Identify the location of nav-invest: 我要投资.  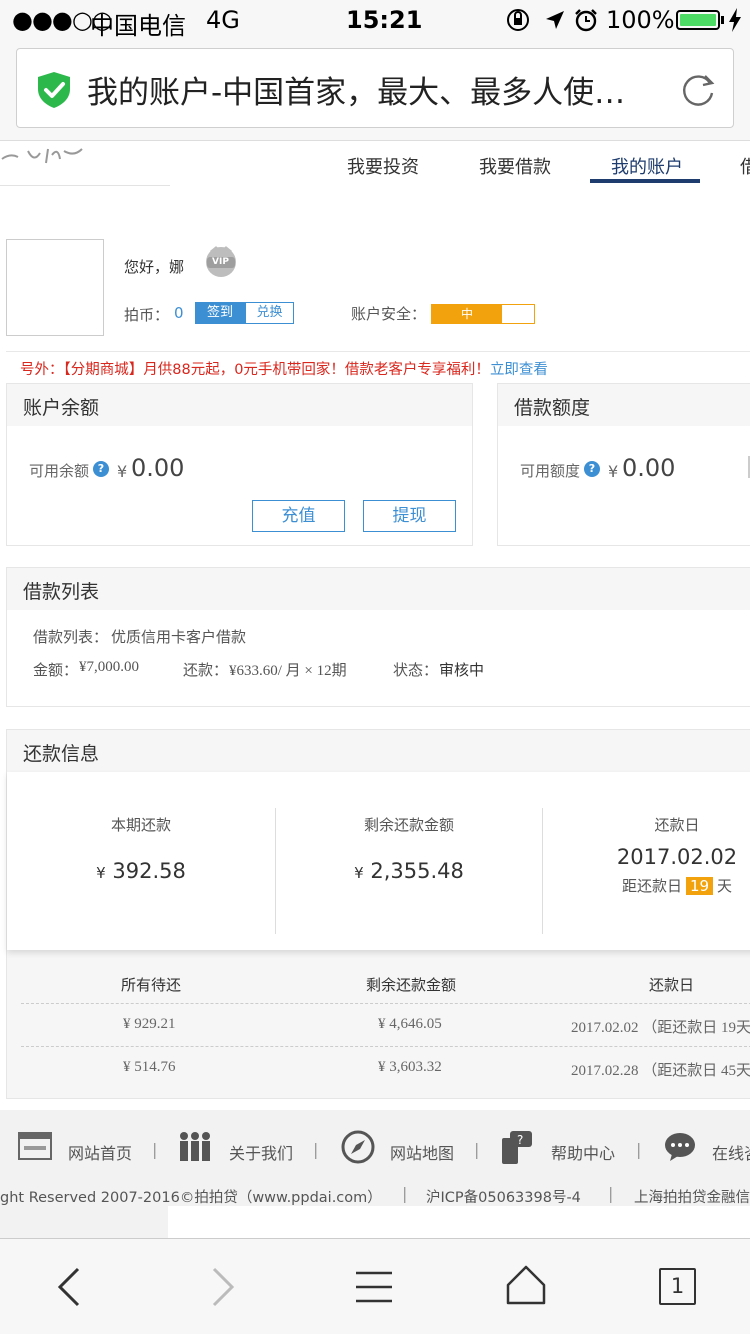
(383, 166).